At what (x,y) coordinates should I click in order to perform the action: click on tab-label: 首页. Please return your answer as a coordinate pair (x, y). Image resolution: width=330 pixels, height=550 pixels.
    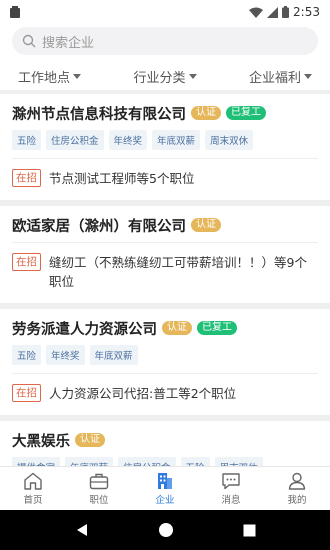
    Looking at the image, I should click on (33, 500).